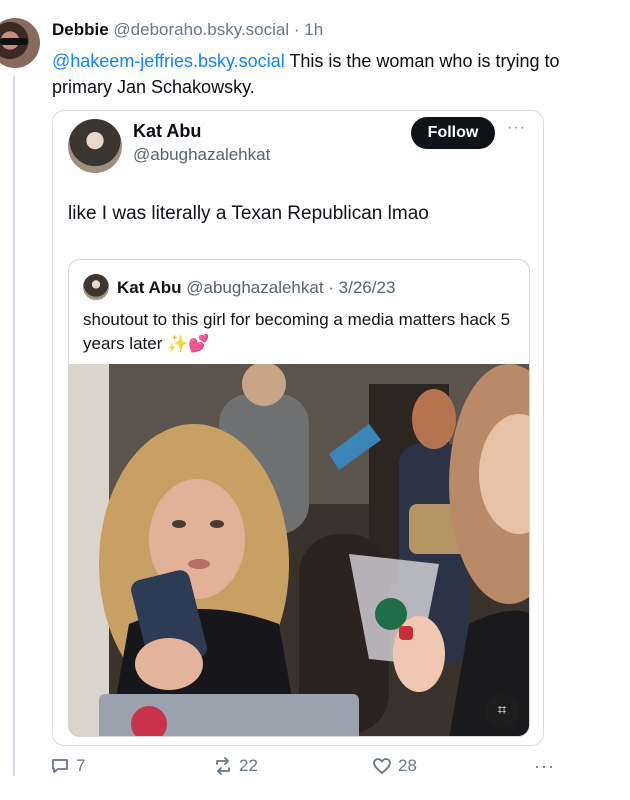 The width and height of the screenshot is (630, 800). I want to click on reply-icon, so click(60, 766).